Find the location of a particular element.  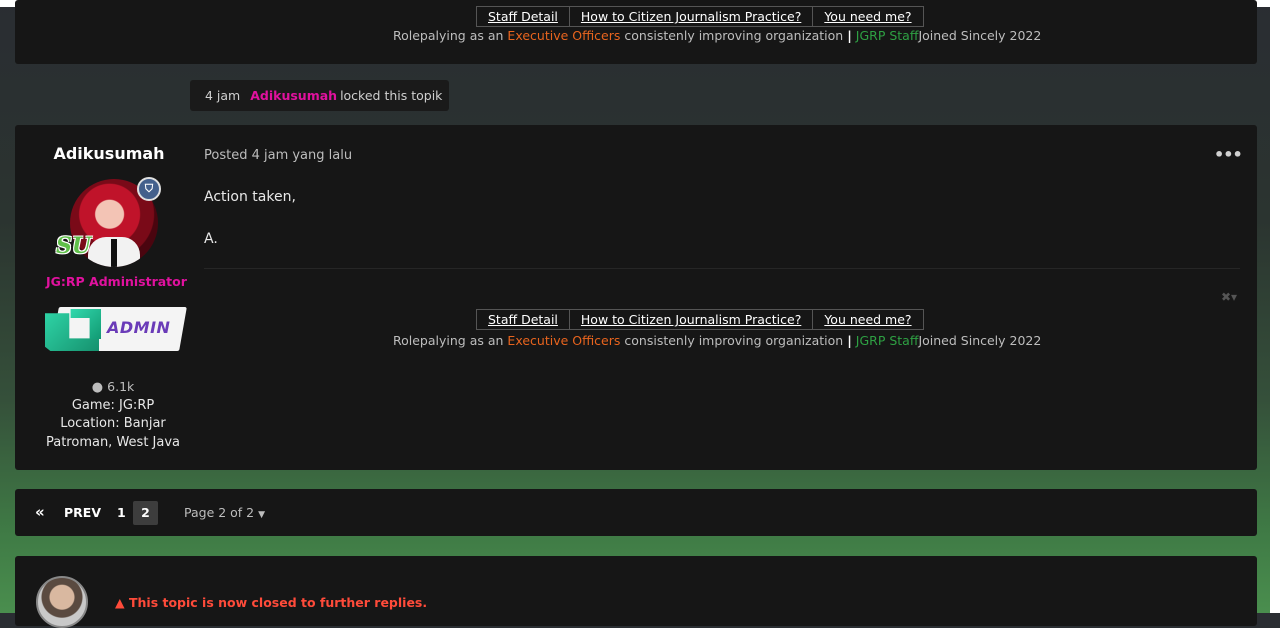

admin-badge: ADMIN is located at coordinates (116, 330).